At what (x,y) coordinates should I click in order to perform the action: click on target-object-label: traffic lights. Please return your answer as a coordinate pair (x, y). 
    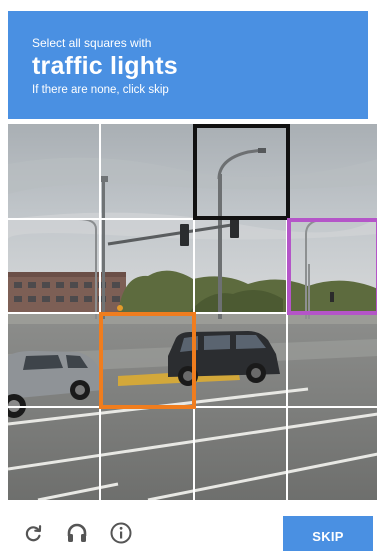
    Looking at the image, I should click on (105, 66).